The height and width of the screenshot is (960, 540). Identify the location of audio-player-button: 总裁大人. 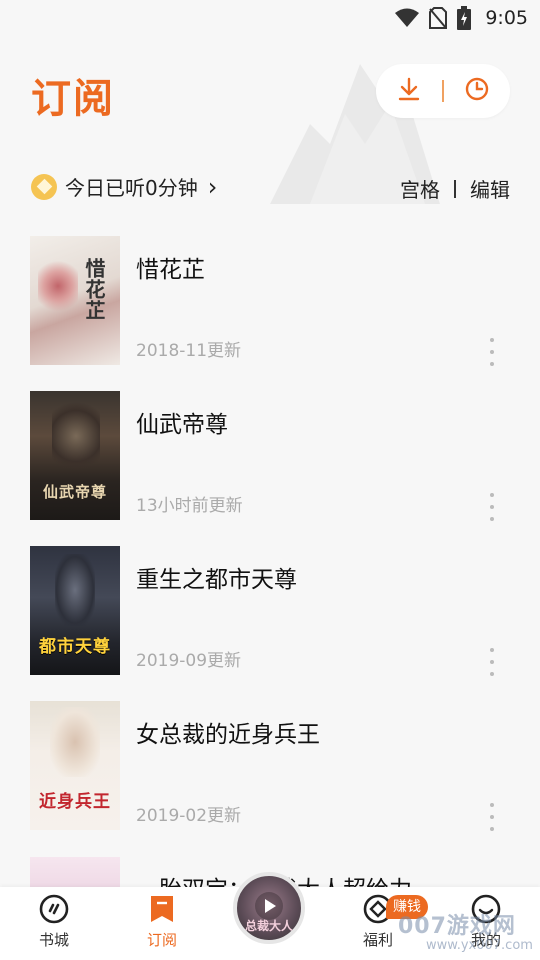
(269, 908).